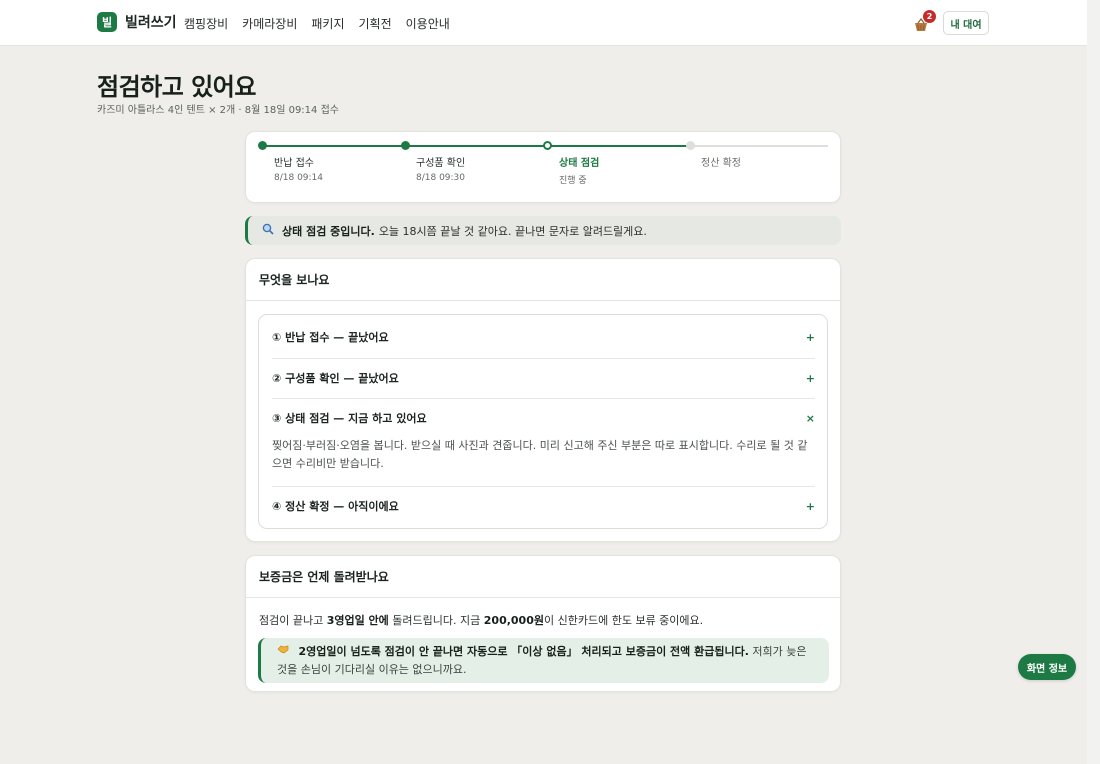 This screenshot has width=1100, height=764. What do you see at coordinates (330, 337) in the screenshot?
I see `accordion-label: ① 반납 접수 — 끝났어요` at bounding box center [330, 337].